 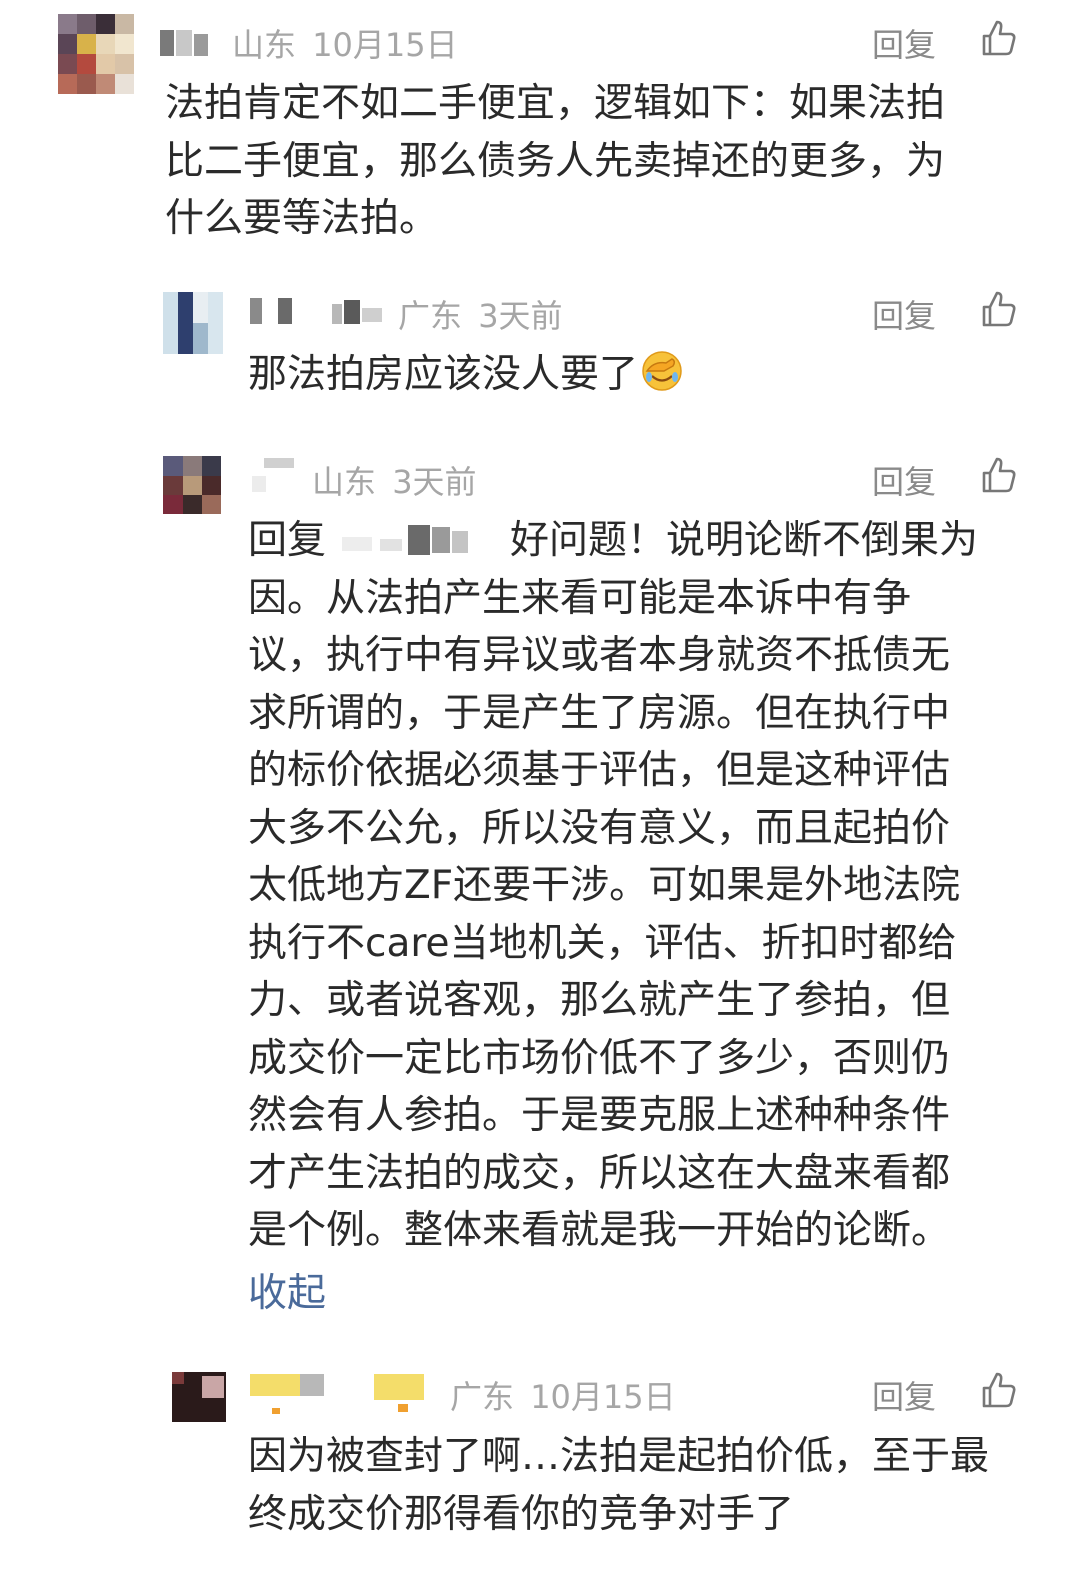 What do you see at coordinates (604, 885) in the screenshot?
I see `comment-line: 太低地方ZF还要干涉。可如果是外地法院` at bounding box center [604, 885].